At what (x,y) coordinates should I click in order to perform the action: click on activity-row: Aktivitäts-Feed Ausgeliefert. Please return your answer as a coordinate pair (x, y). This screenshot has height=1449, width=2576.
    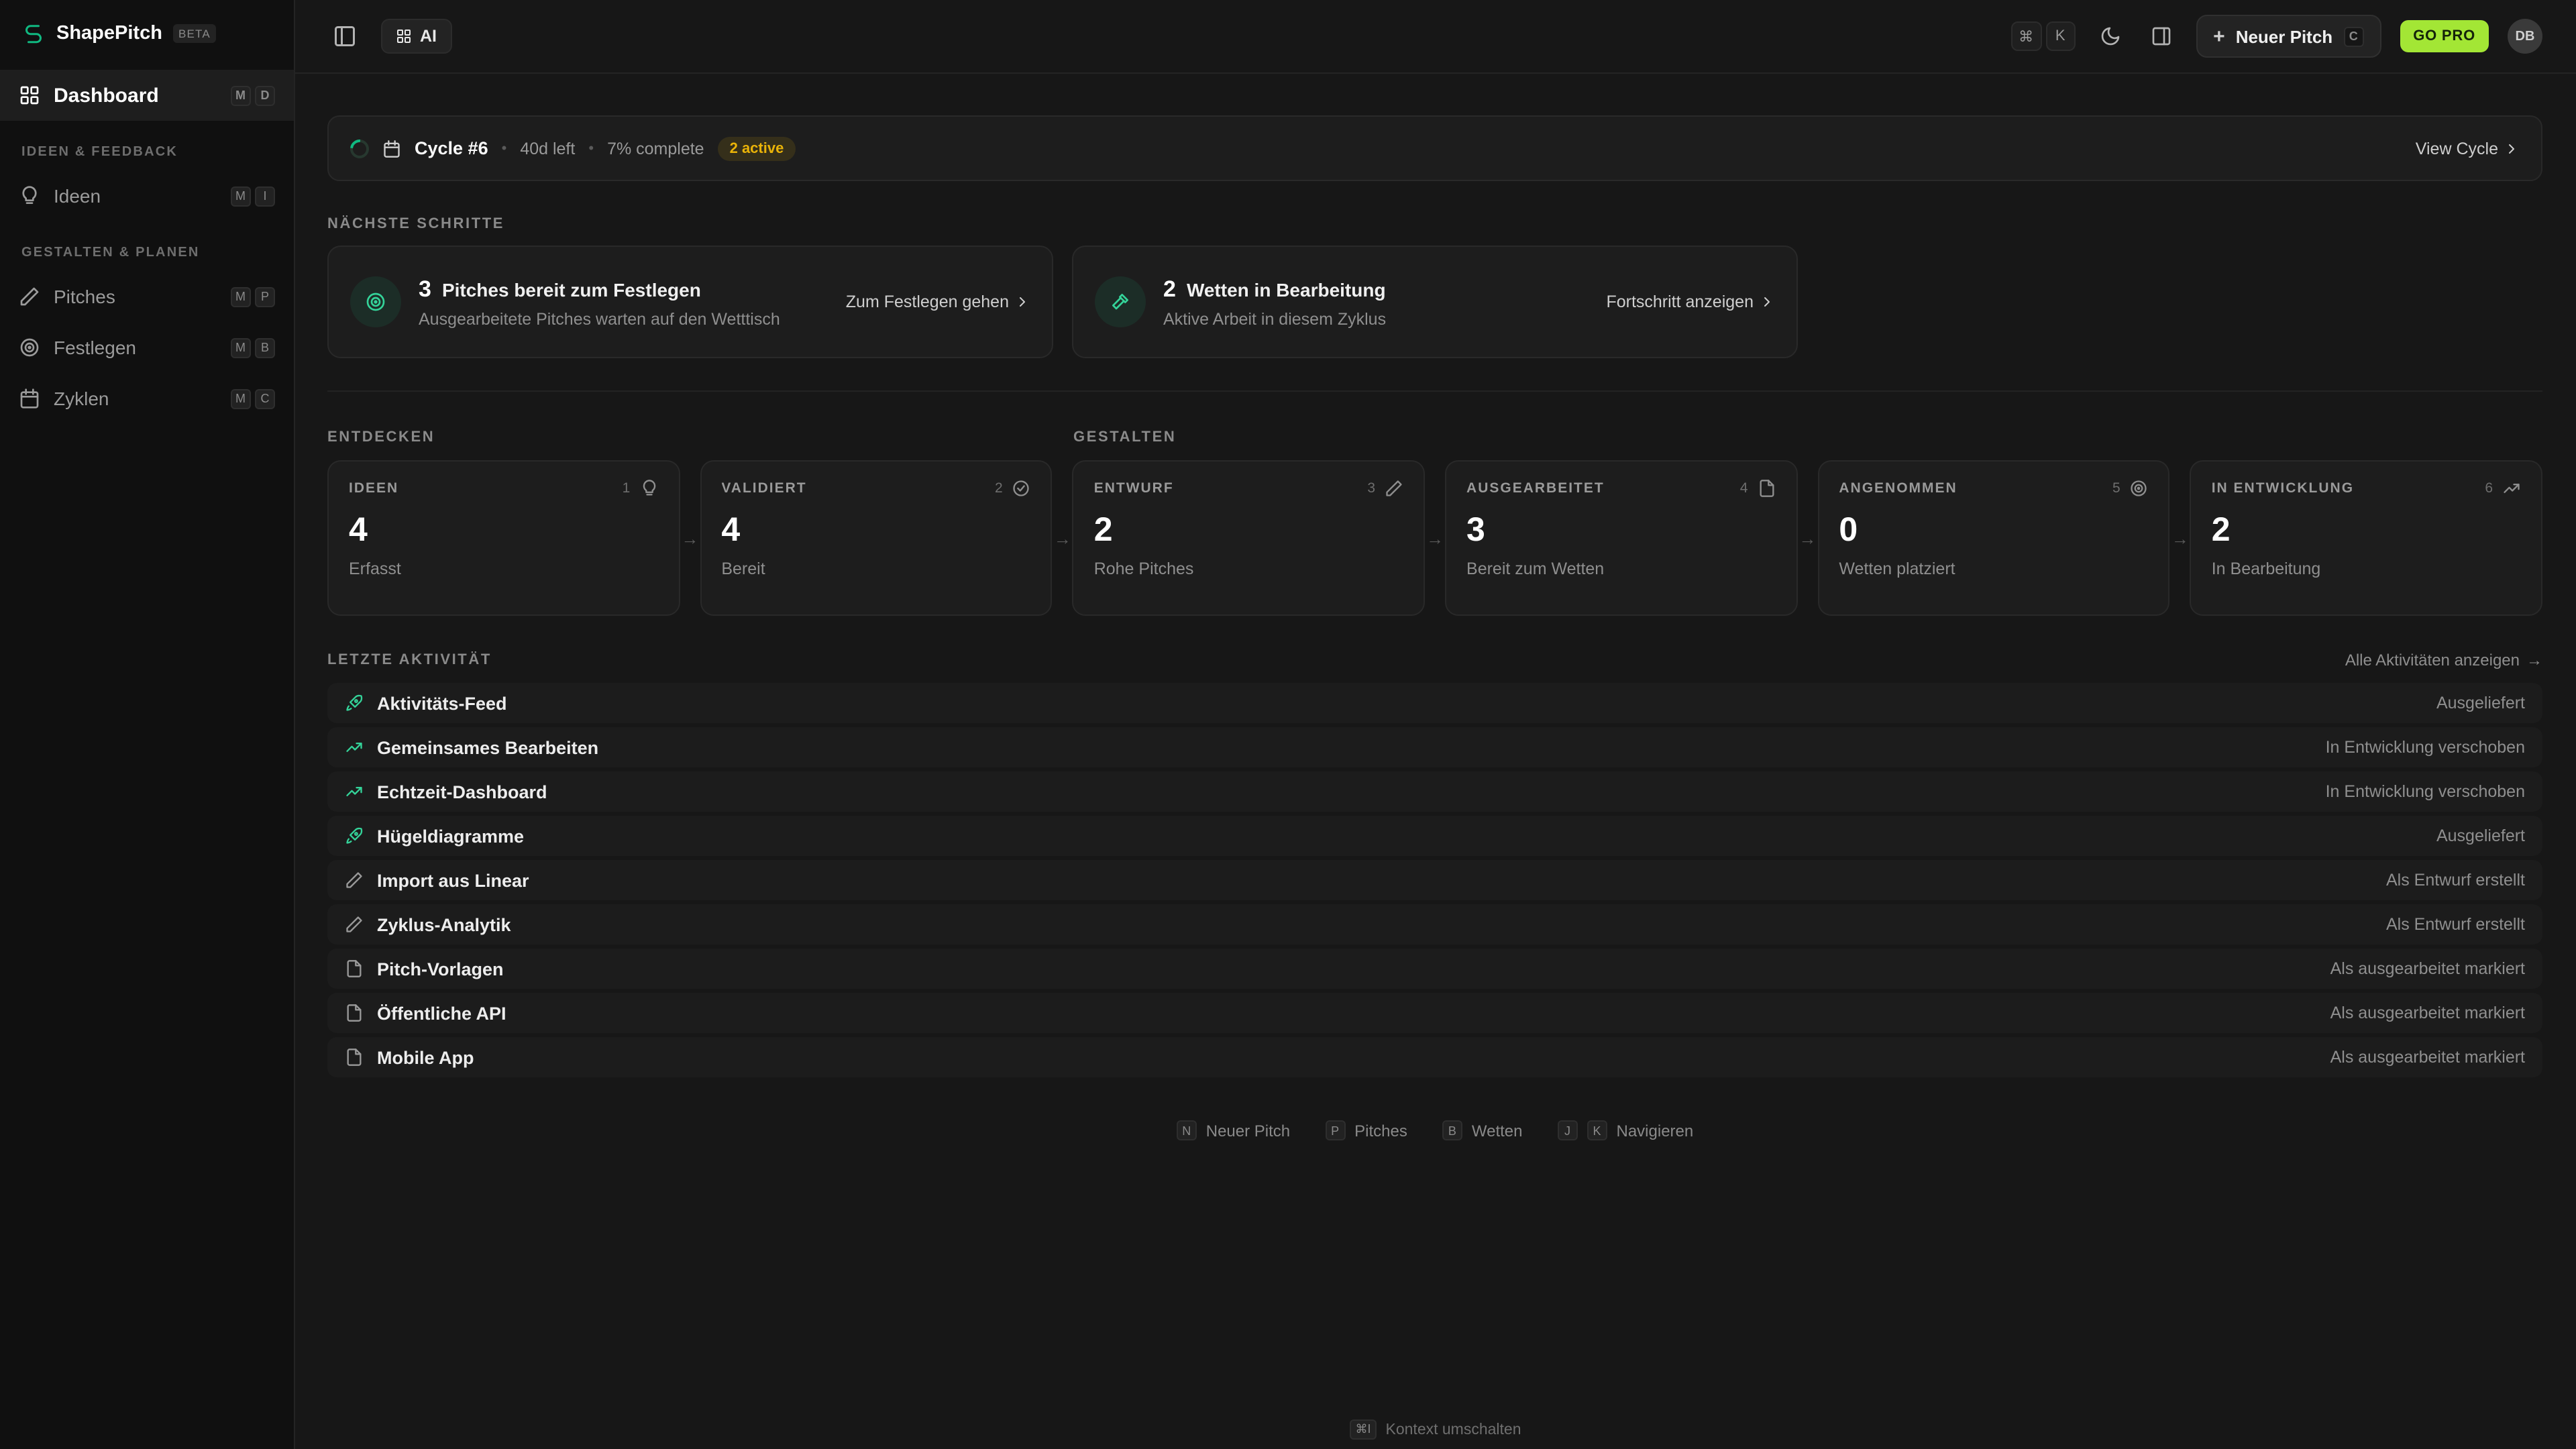
    Looking at the image, I should click on (1434, 703).